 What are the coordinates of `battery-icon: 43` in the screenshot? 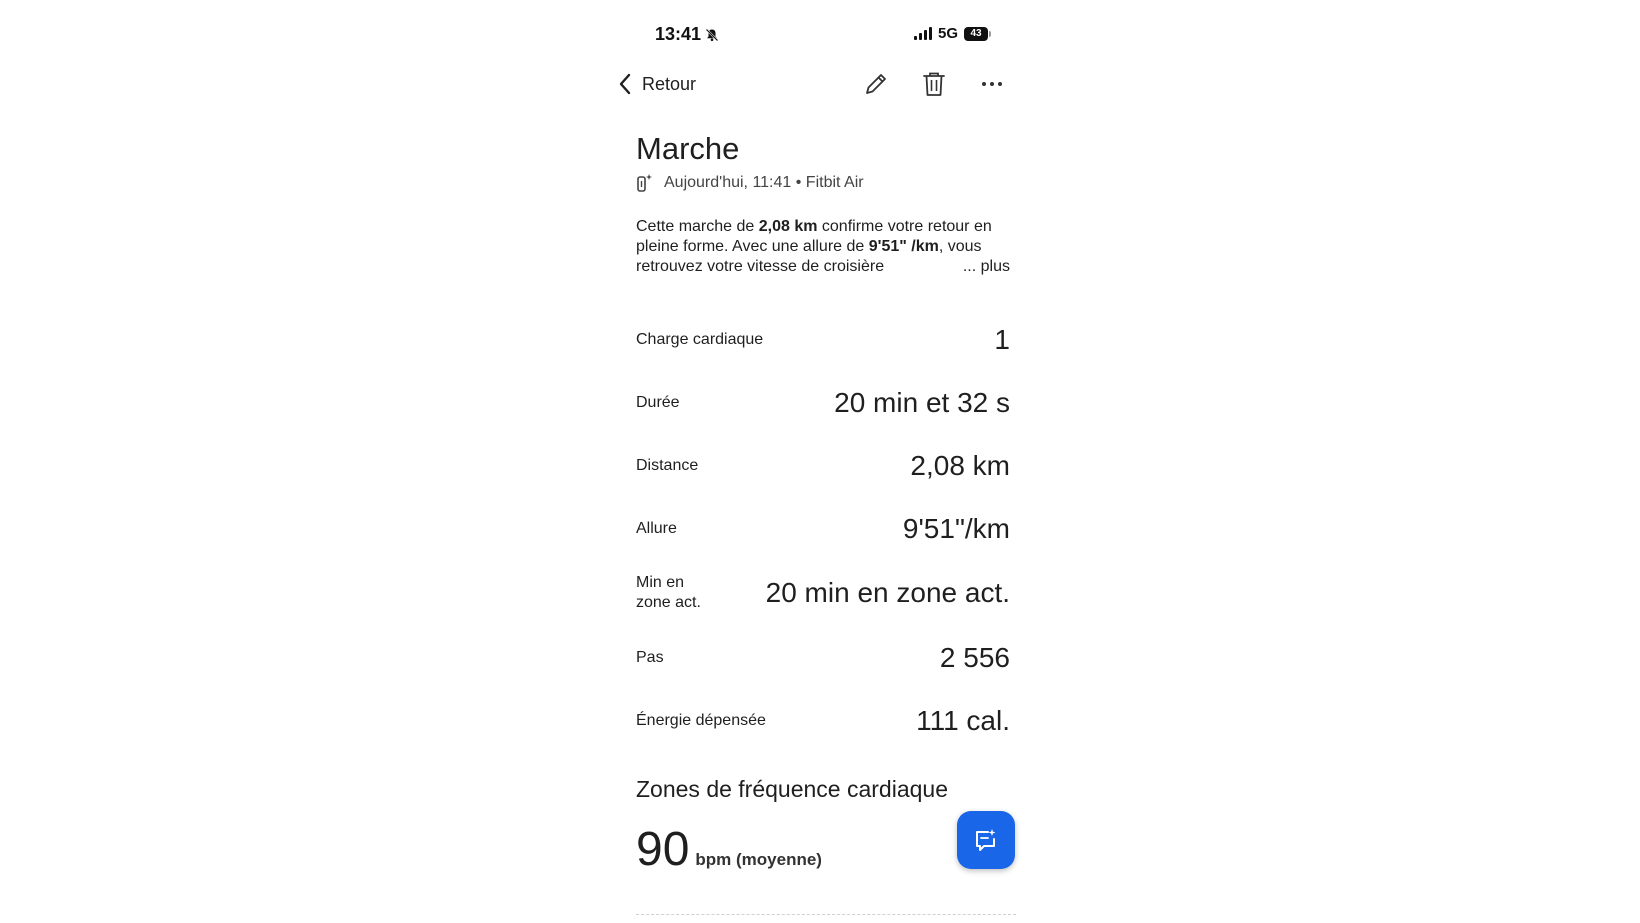 It's located at (978, 33).